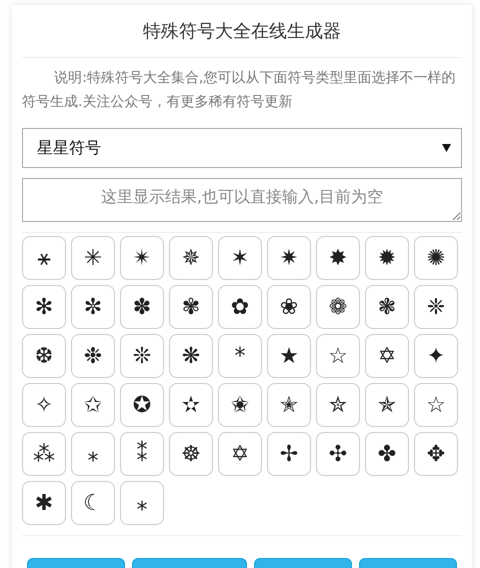 This screenshot has width=480, height=568. What do you see at coordinates (242, 200) in the screenshot?
I see `result-field: 这里显示结果,也可以直接输入,目前为空` at bounding box center [242, 200].